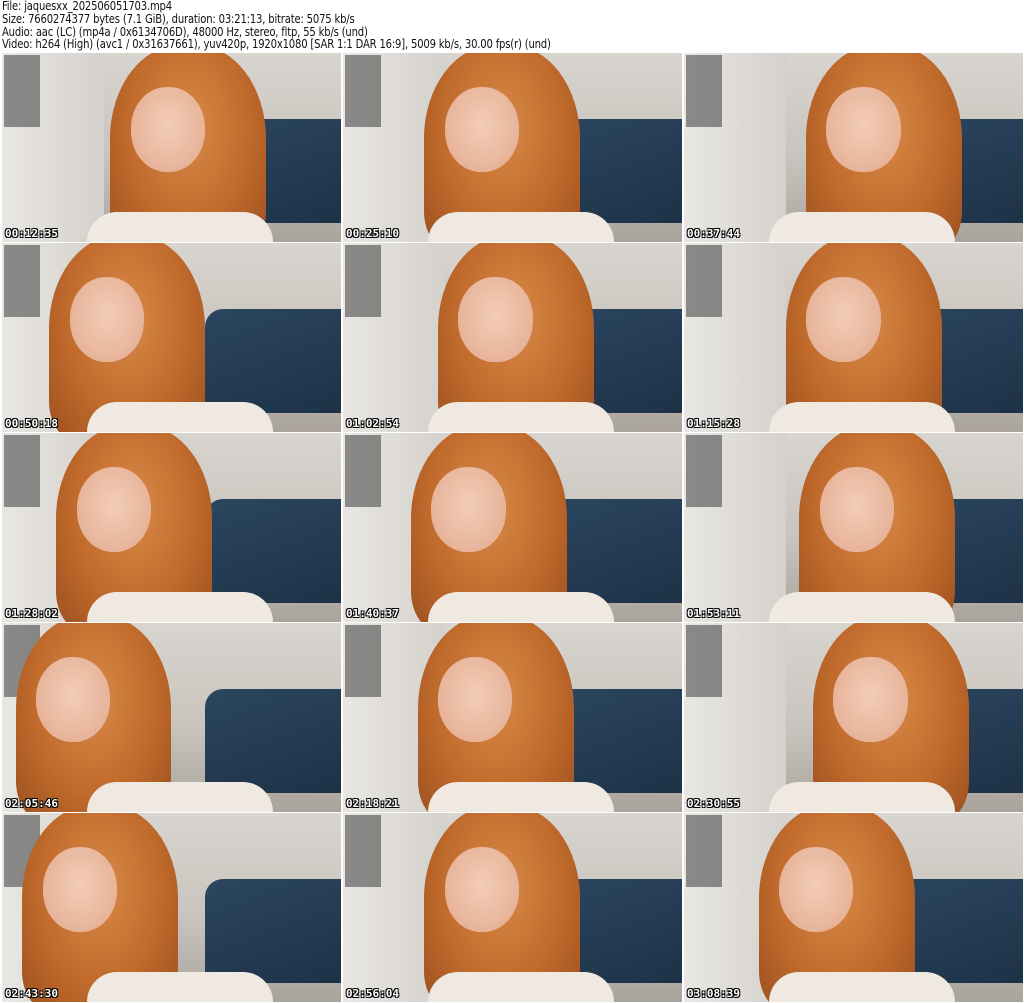 This screenshot has height=1003, width=1024. What do you see at coordinates (713, 993) in the screenshot?
I see `thumbnail-timestamp: 03:08:39` at bounding box center [713, 993].